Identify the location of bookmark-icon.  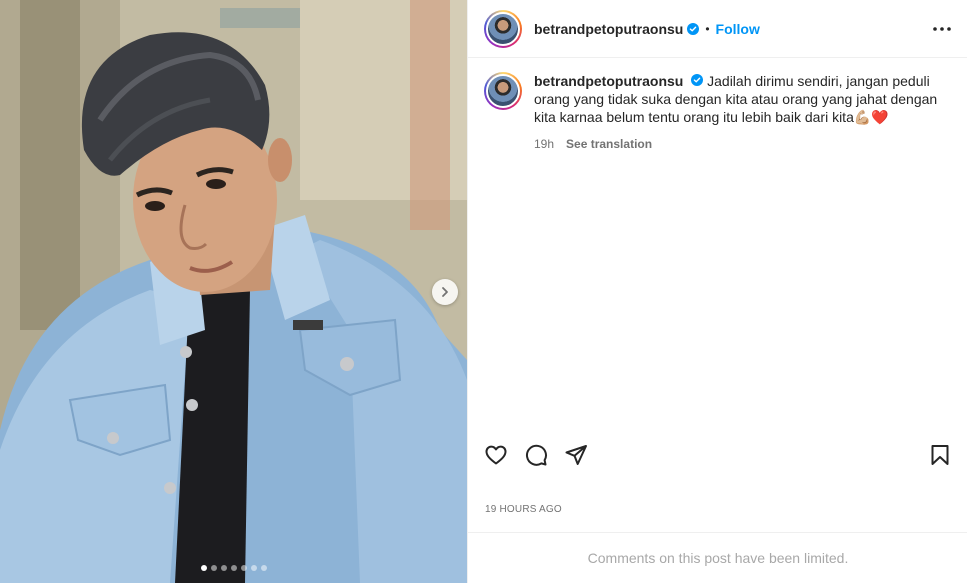
(940, 455).